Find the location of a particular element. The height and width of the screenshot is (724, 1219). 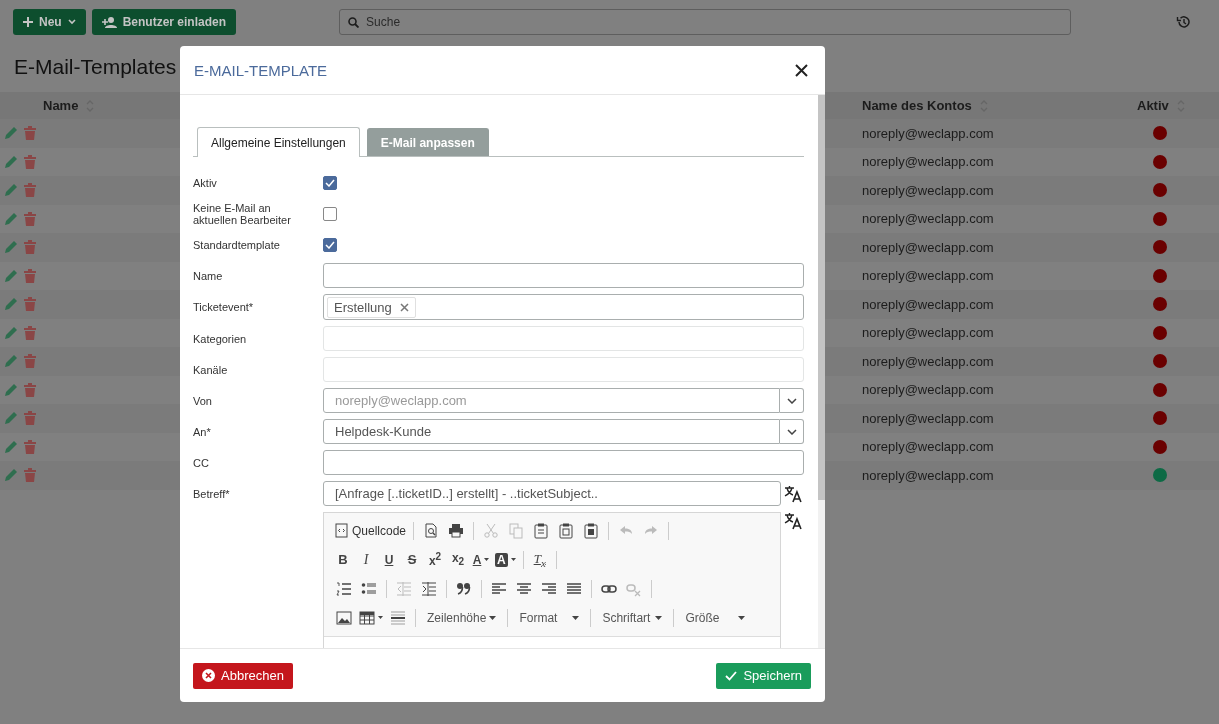

paste-text-icon is located at coordinates (566, 530).